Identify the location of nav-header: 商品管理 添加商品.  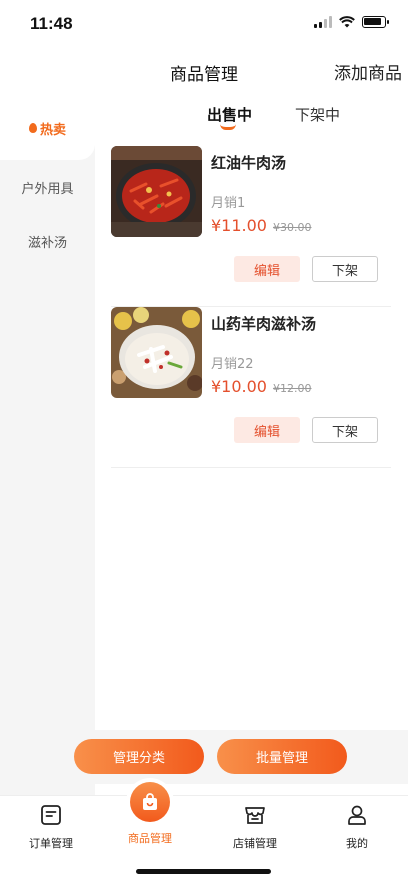
(204, 72).